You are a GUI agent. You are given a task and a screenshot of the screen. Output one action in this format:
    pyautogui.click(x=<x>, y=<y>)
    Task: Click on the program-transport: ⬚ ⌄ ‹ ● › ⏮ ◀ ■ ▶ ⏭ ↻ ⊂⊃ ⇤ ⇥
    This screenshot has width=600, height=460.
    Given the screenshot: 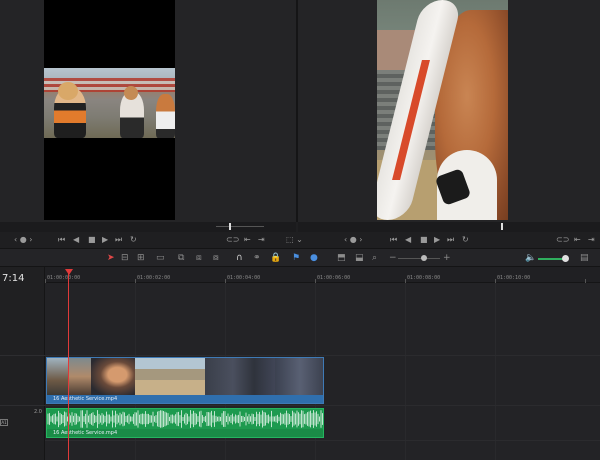 What is the action you would take?
    pyautogui.click(x=443, y=240)
    